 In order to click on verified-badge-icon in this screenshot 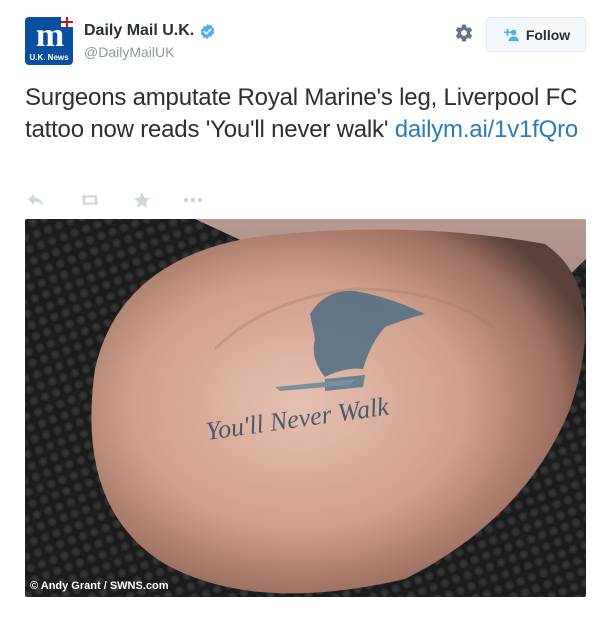, I will do `click(208, 31)`.